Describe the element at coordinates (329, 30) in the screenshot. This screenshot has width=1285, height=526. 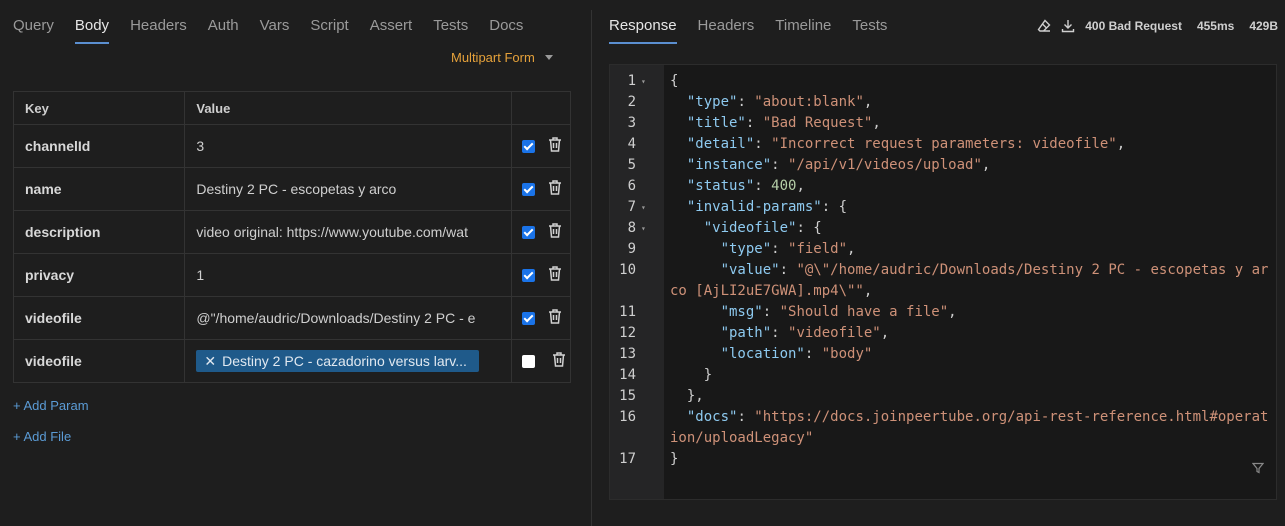
I see `tab-script: Script` at that location.